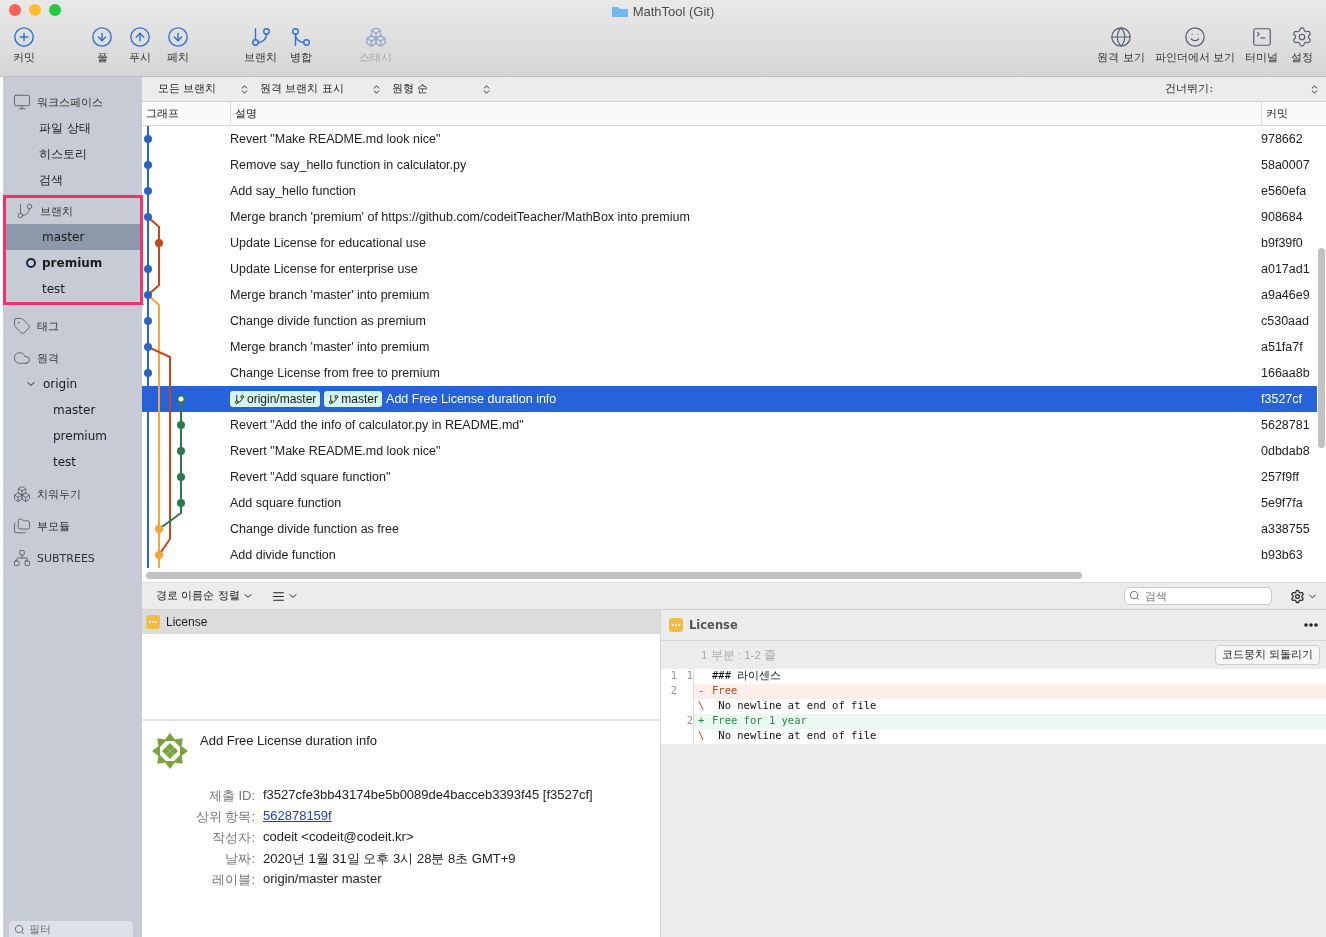 The width and height of the screenshot is (1326, 937). What do you see at coordinates (334, 399) in the screenshot?
I see `branch-icon` at bounding box center [334, 399].